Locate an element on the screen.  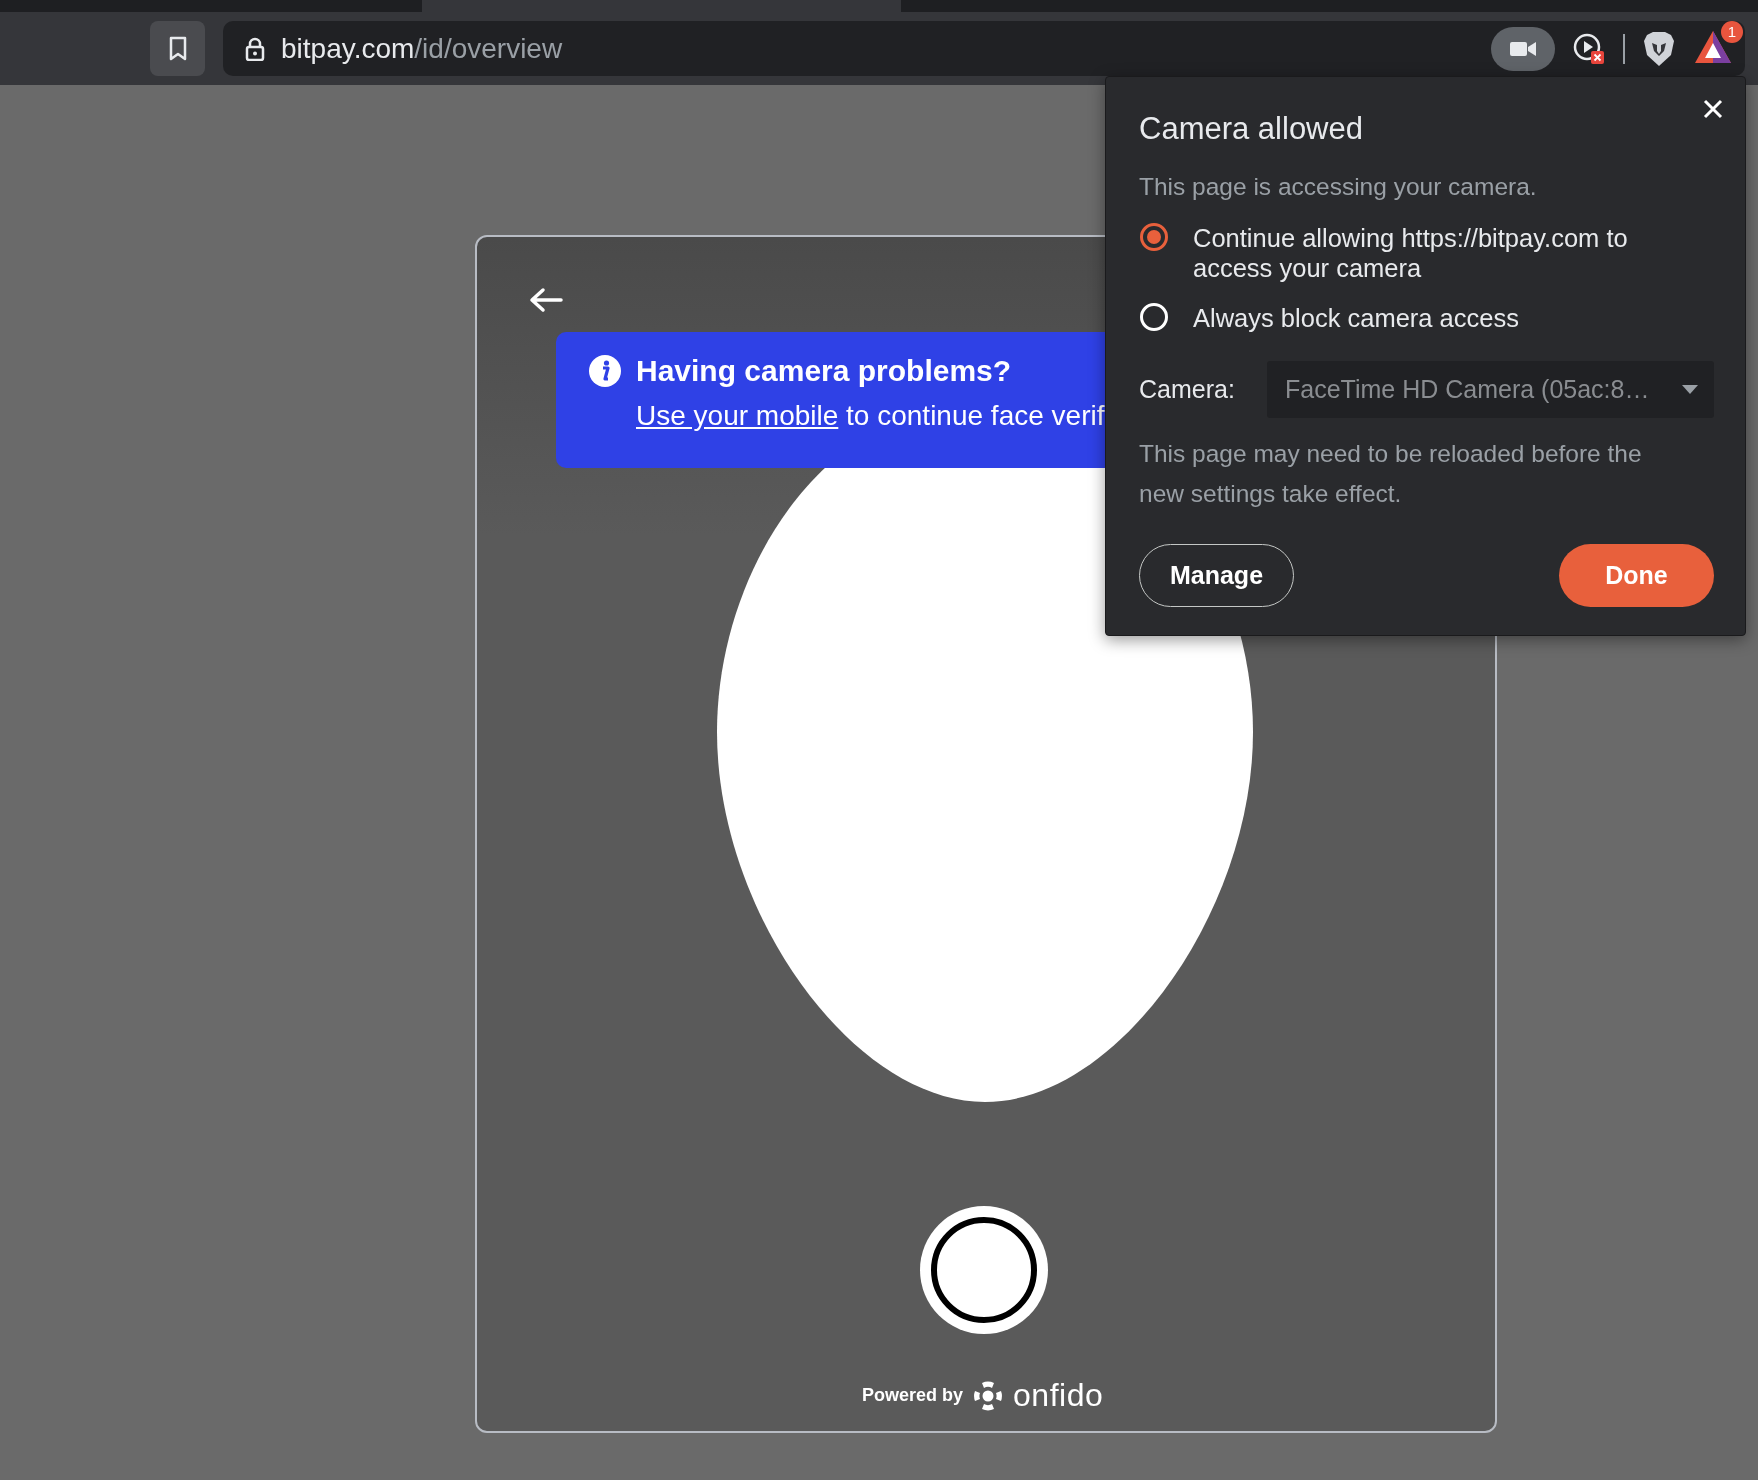
camera-label: Camera: is located at coordinates (1187, 389).